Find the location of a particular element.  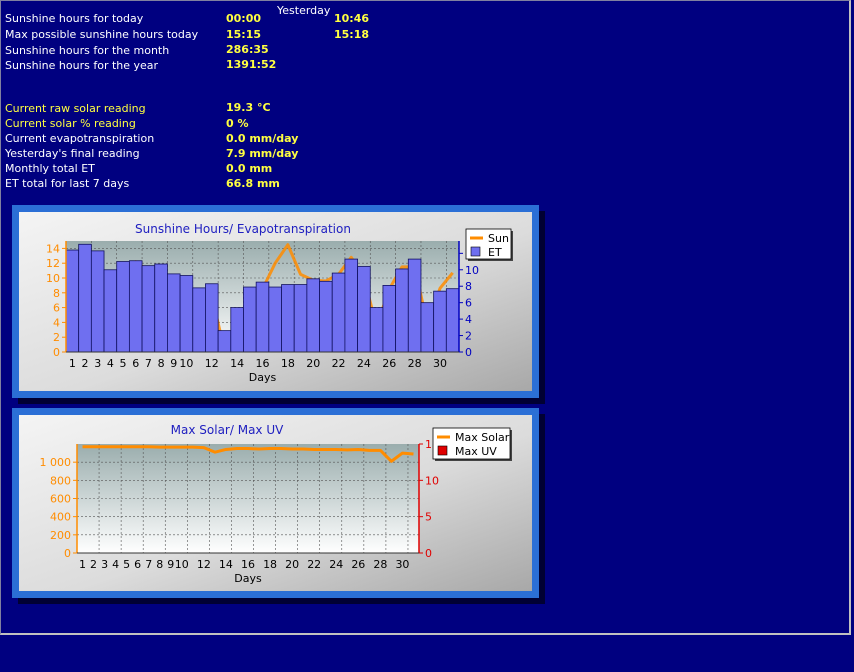

left-tick-label: 4 is located at coordinates (56, 322).